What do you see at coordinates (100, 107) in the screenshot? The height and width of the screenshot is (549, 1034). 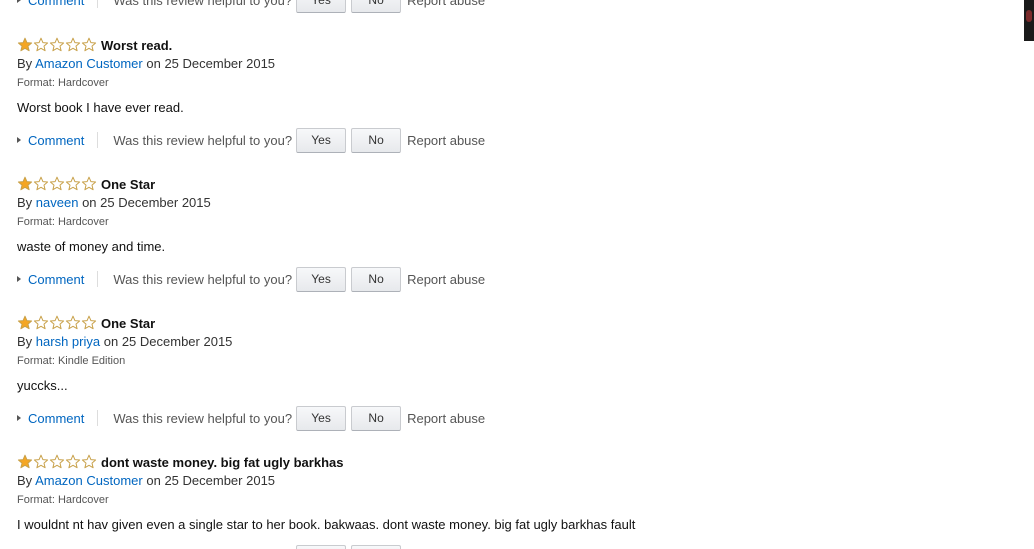 I see `review-body: Worst book I have ever read.` at bounding box center [100, 107].